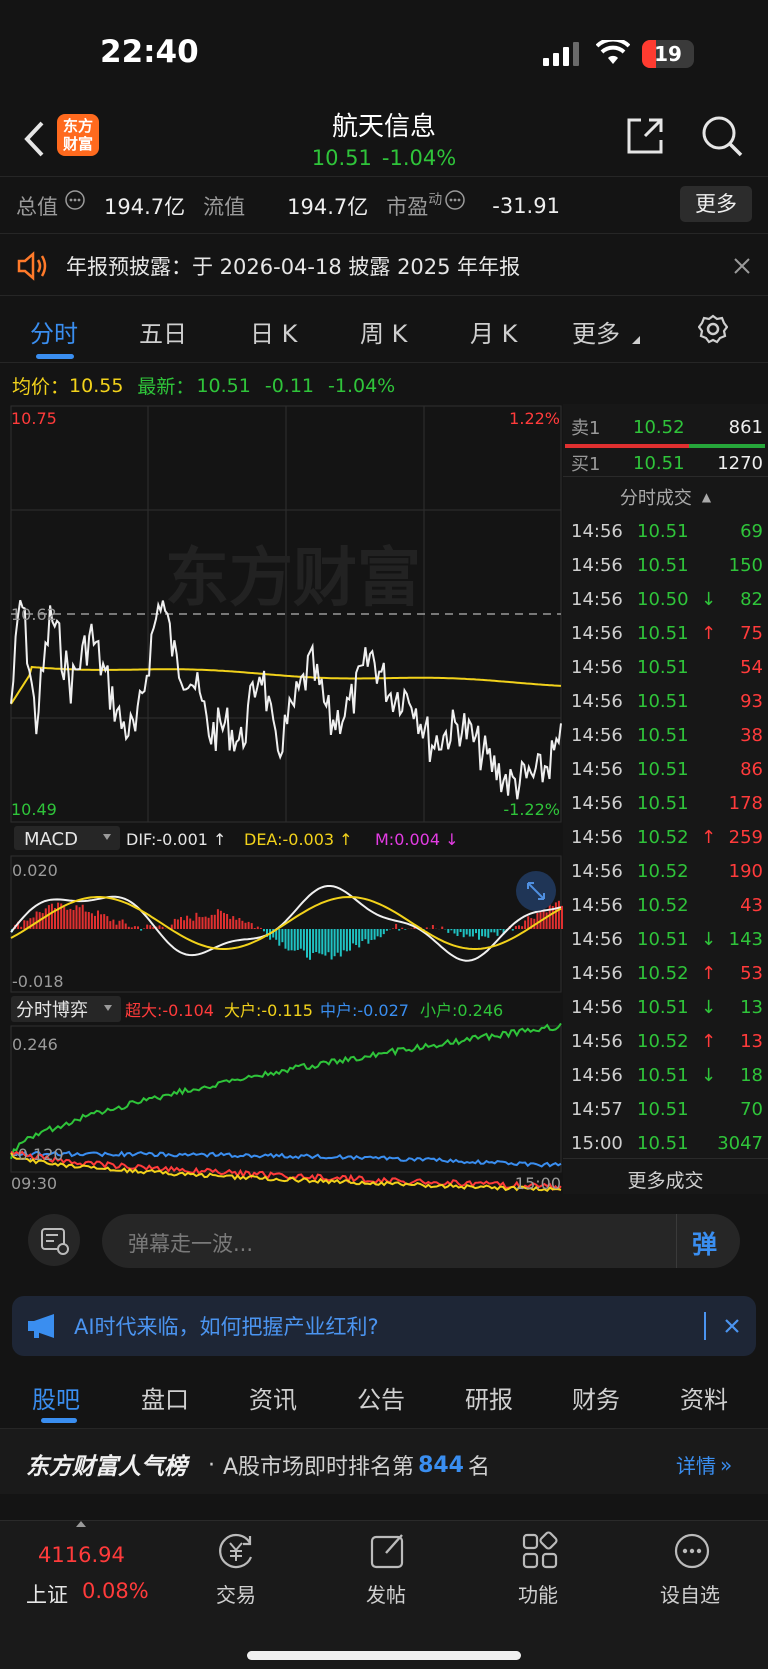  I want to click on search-icon, so click(722, 136).